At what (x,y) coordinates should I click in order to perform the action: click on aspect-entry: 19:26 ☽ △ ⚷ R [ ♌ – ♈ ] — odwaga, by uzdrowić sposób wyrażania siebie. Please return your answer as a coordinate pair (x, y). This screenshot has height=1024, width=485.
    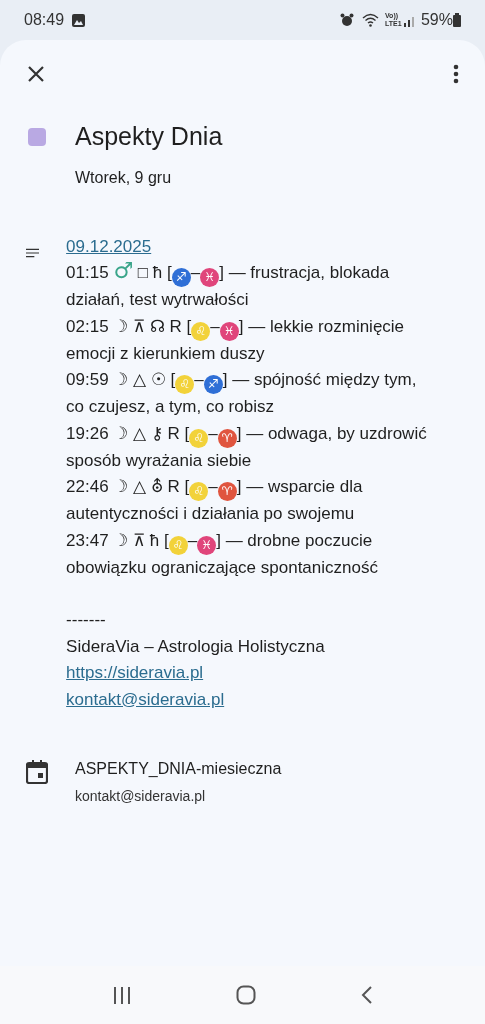
    Looking at the image, I should click on (247, 447).